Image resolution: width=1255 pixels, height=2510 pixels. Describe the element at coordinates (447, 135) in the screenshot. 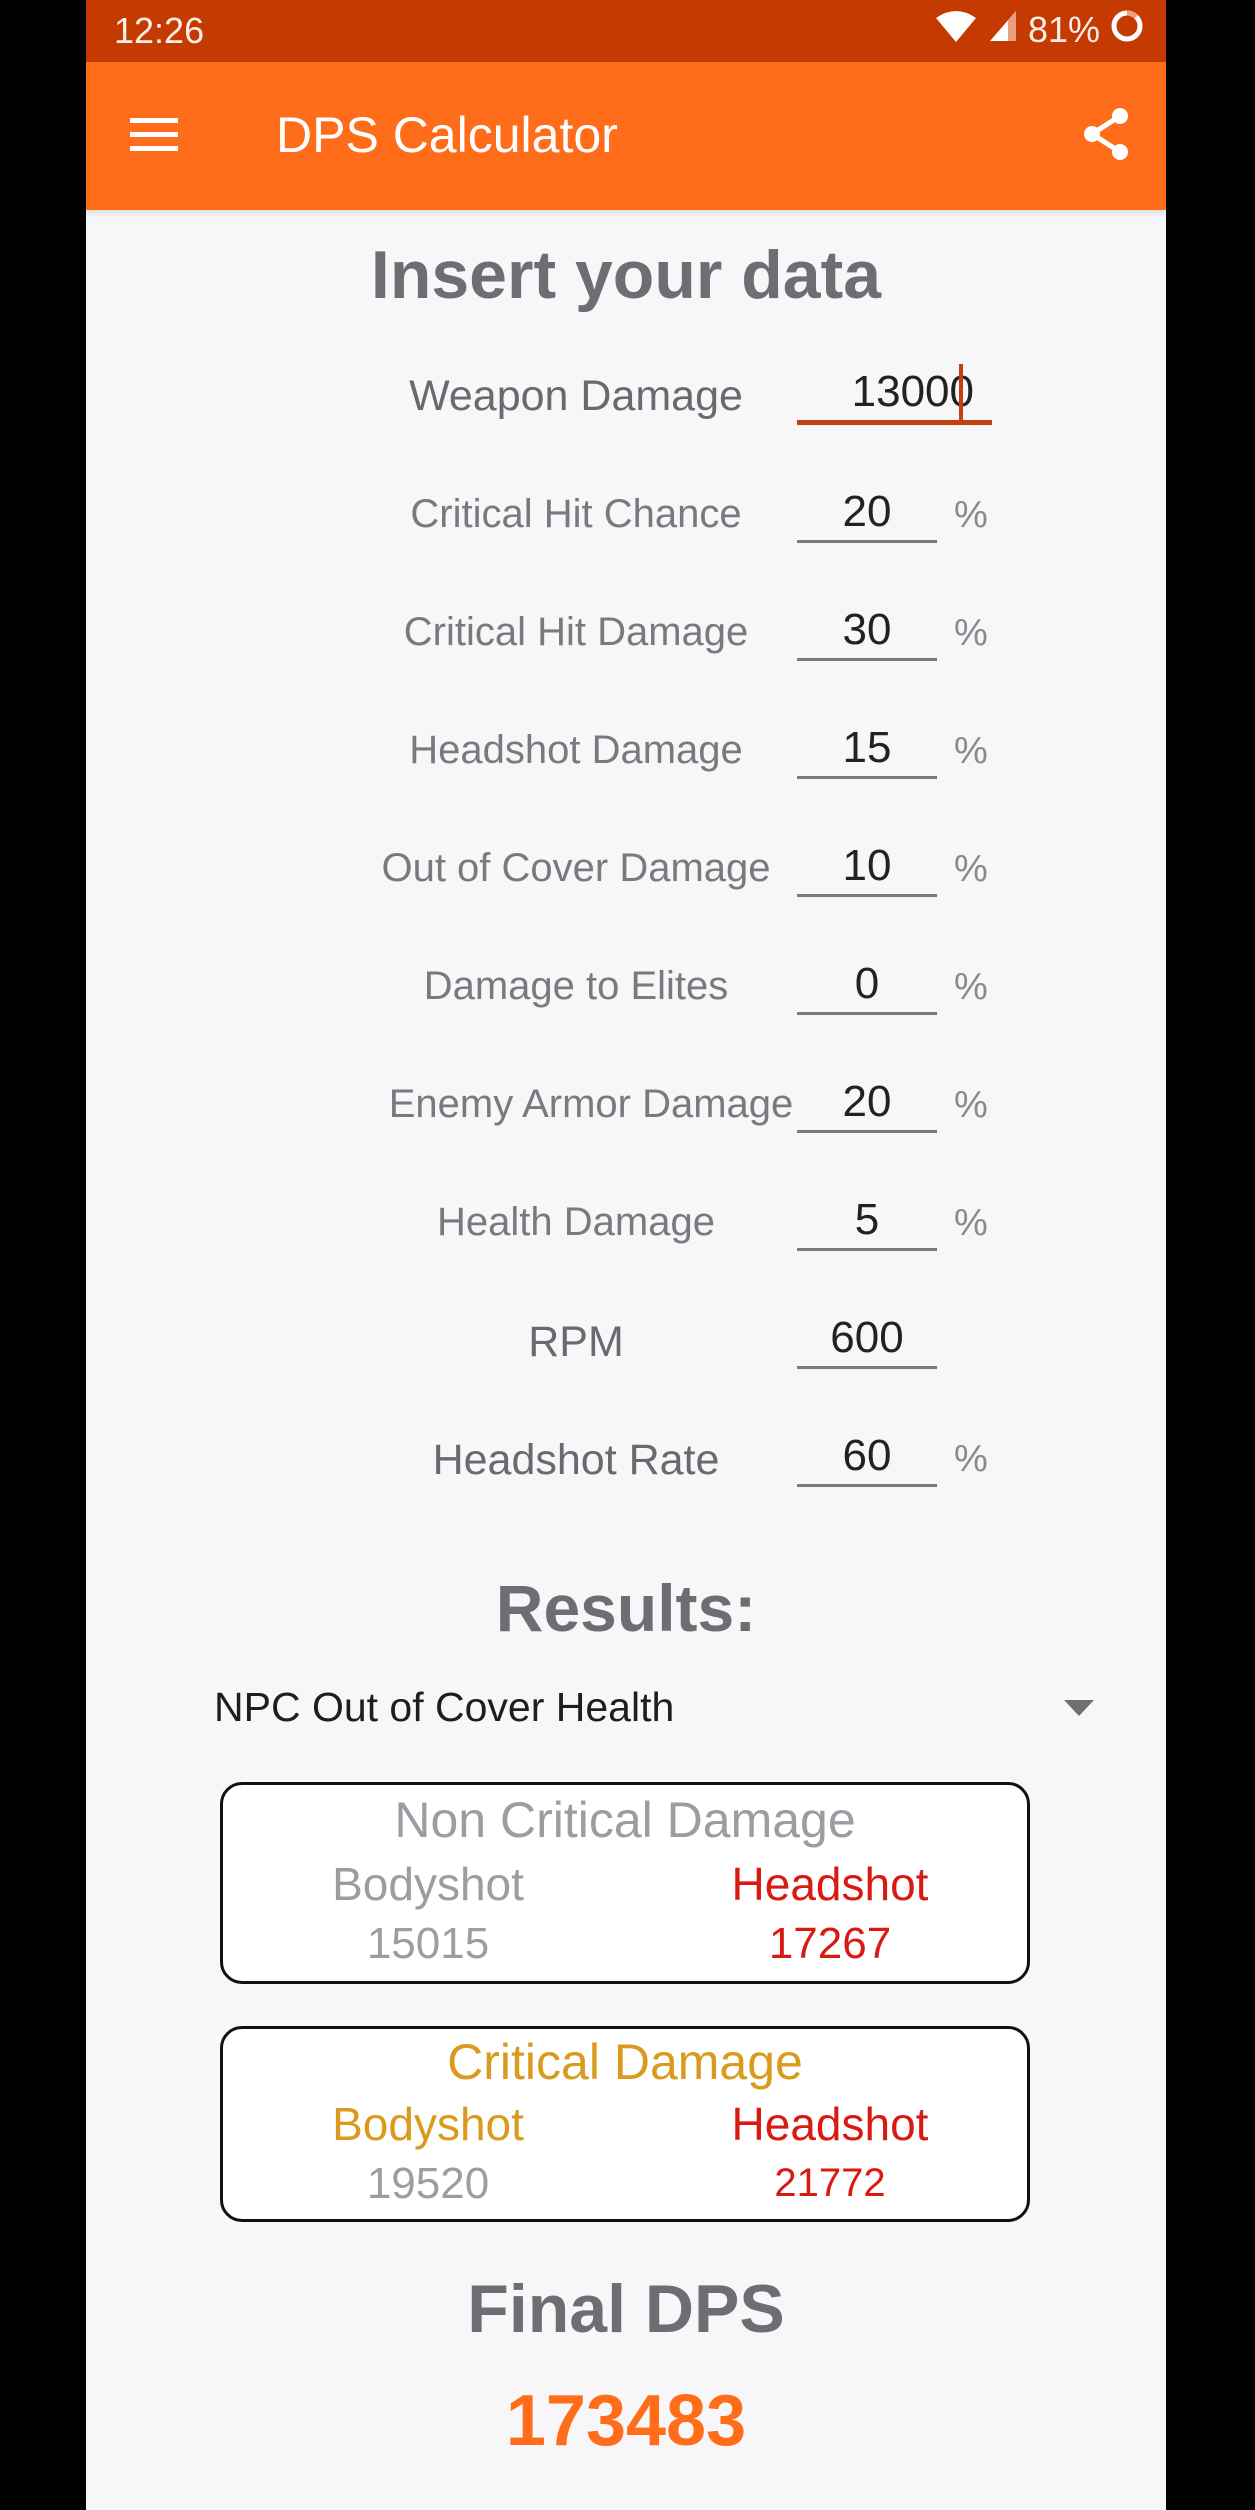

I see `app-title: DPS Calculator` at that location.